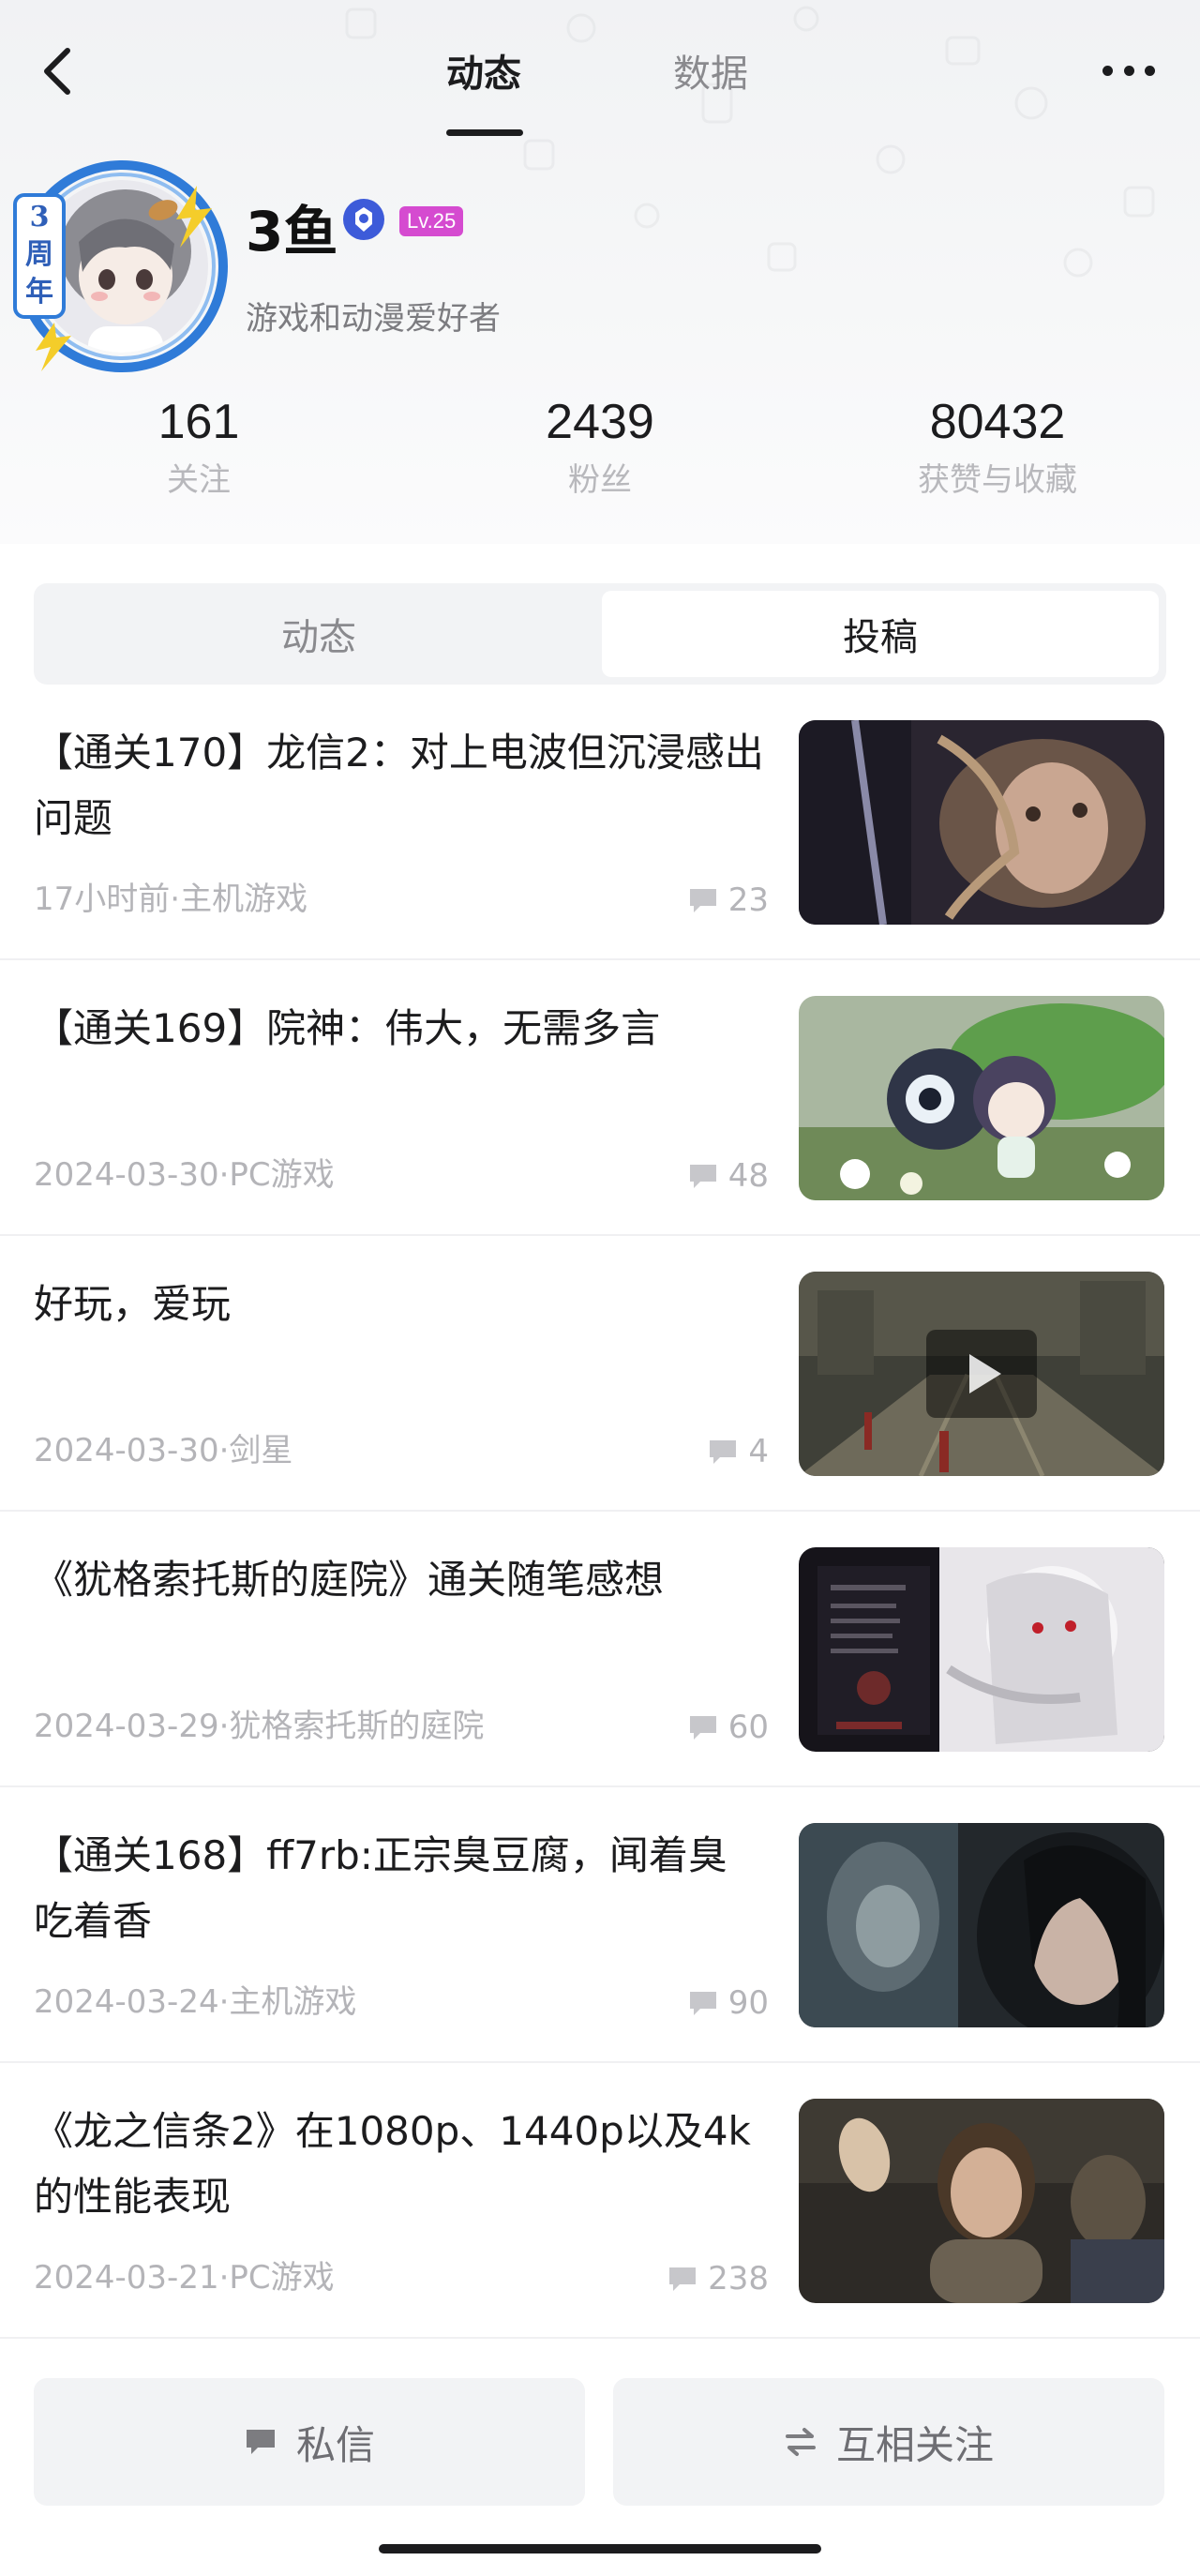 The width and height of the screenshot is (1200, 2576). Describe the element at coordinates (600, 75) in the screenshot. I see `top-navigation: 动态 数据` at that location.